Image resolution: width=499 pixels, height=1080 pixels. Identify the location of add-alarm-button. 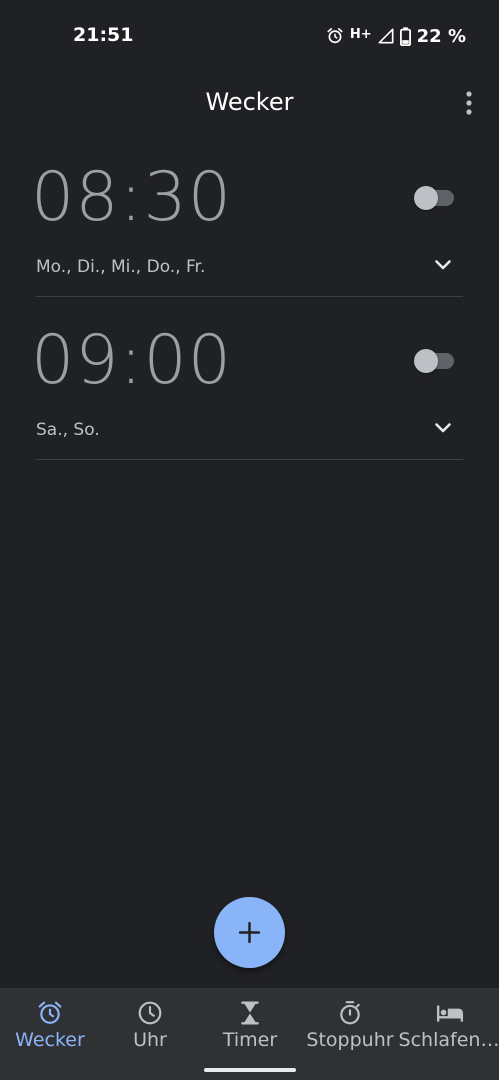
(249, 932).